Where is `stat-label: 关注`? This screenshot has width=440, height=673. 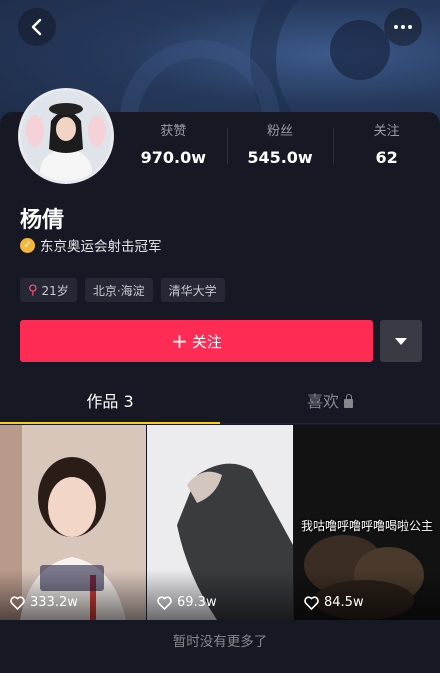 stat-label: 关注 is located at coordinates (386, 131).